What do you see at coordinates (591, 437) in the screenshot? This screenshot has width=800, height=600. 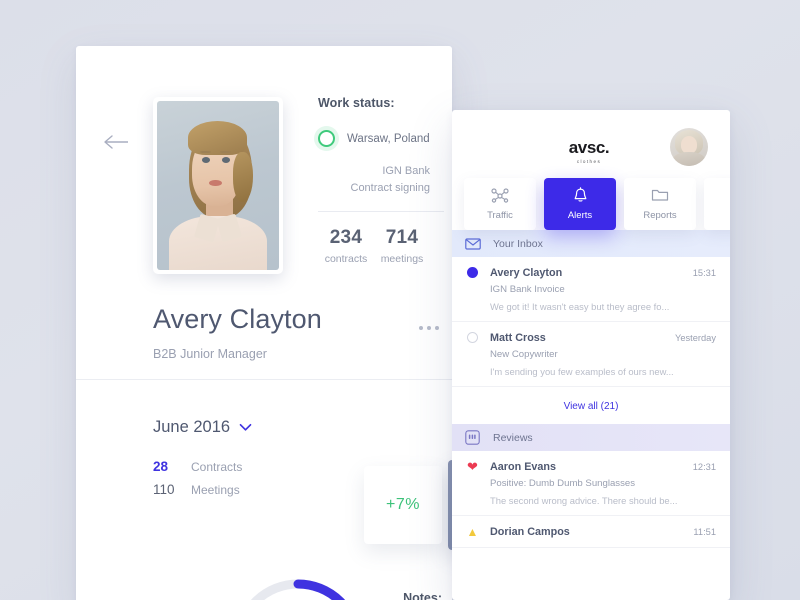 I see `section-header-reviews: Reviews` at bounding box center [591, 437].